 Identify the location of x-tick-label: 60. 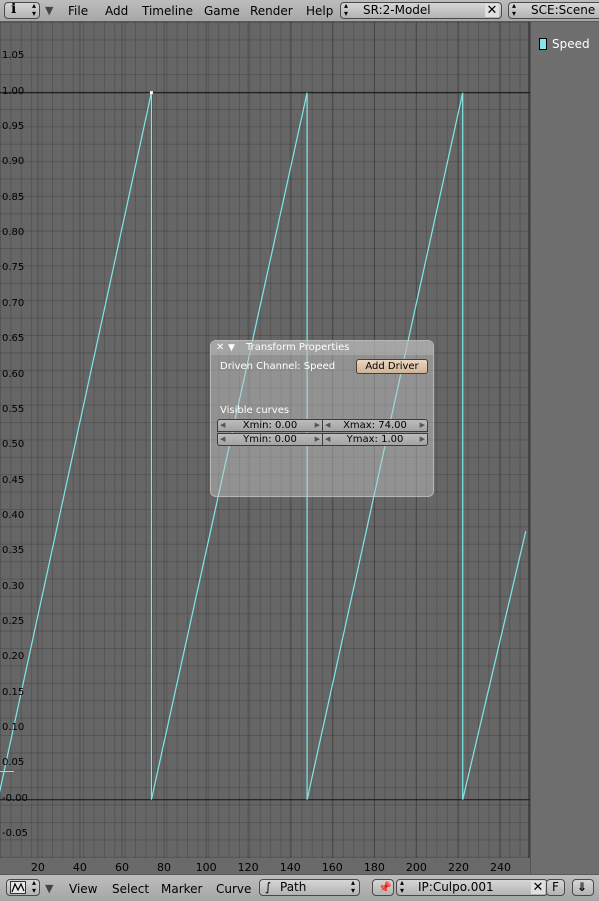
(121, 867).